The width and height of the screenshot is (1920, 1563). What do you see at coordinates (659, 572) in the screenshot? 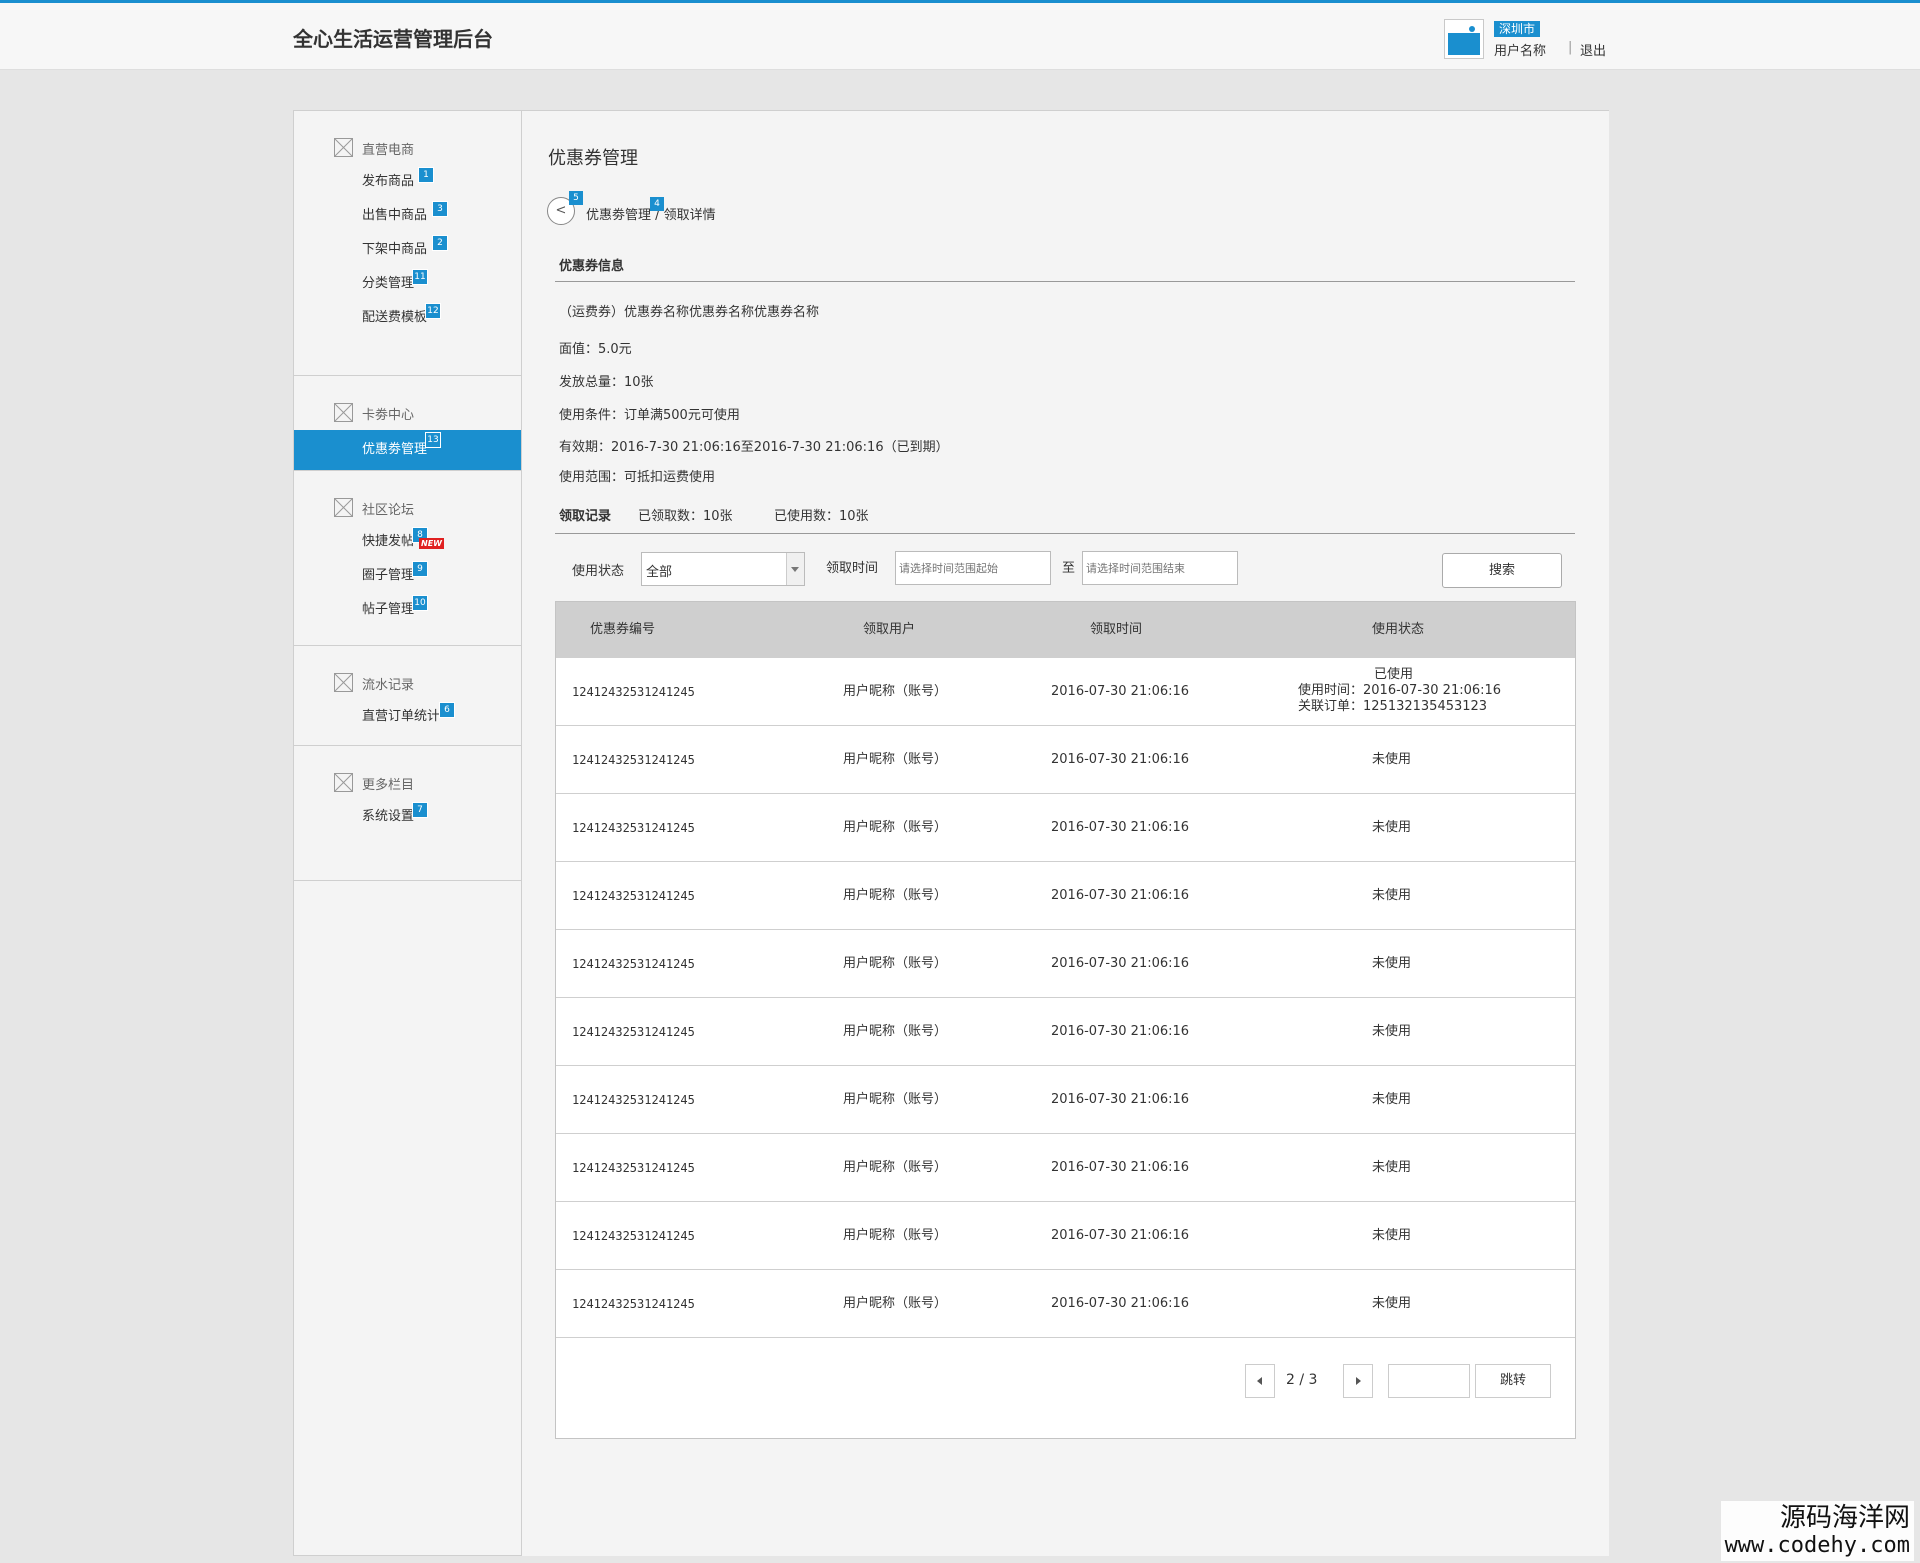
I see `status-select-value: 全部` at bounding box center [659, 572].